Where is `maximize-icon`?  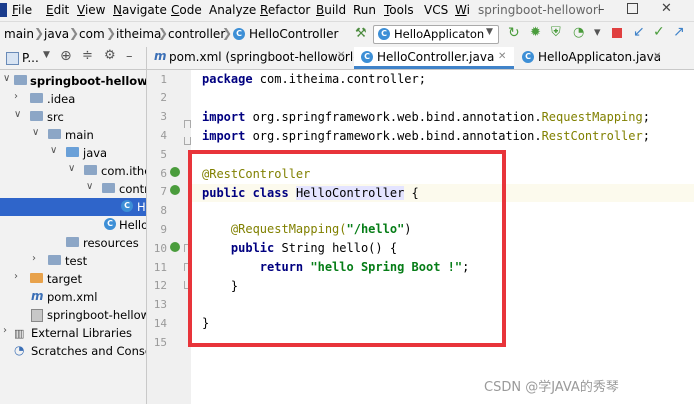
maximize-icon is located at coordinates (632, 8).